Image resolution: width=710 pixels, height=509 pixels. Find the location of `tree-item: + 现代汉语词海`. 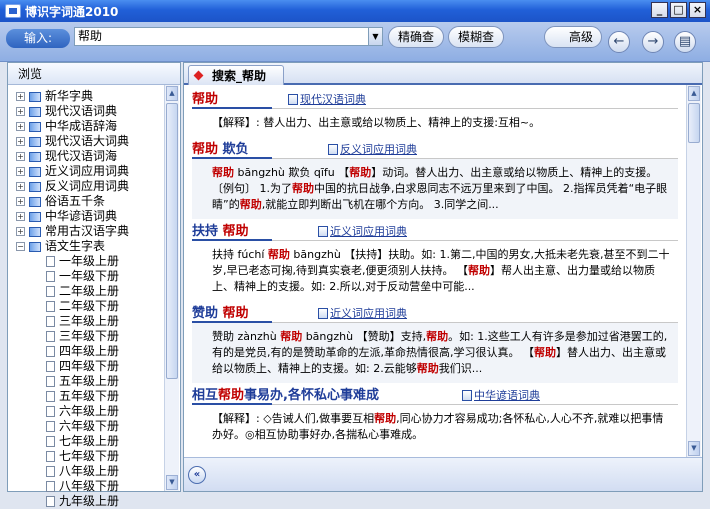

tree-item: + 现代汉语词海 is located at coordinates (91, 156).